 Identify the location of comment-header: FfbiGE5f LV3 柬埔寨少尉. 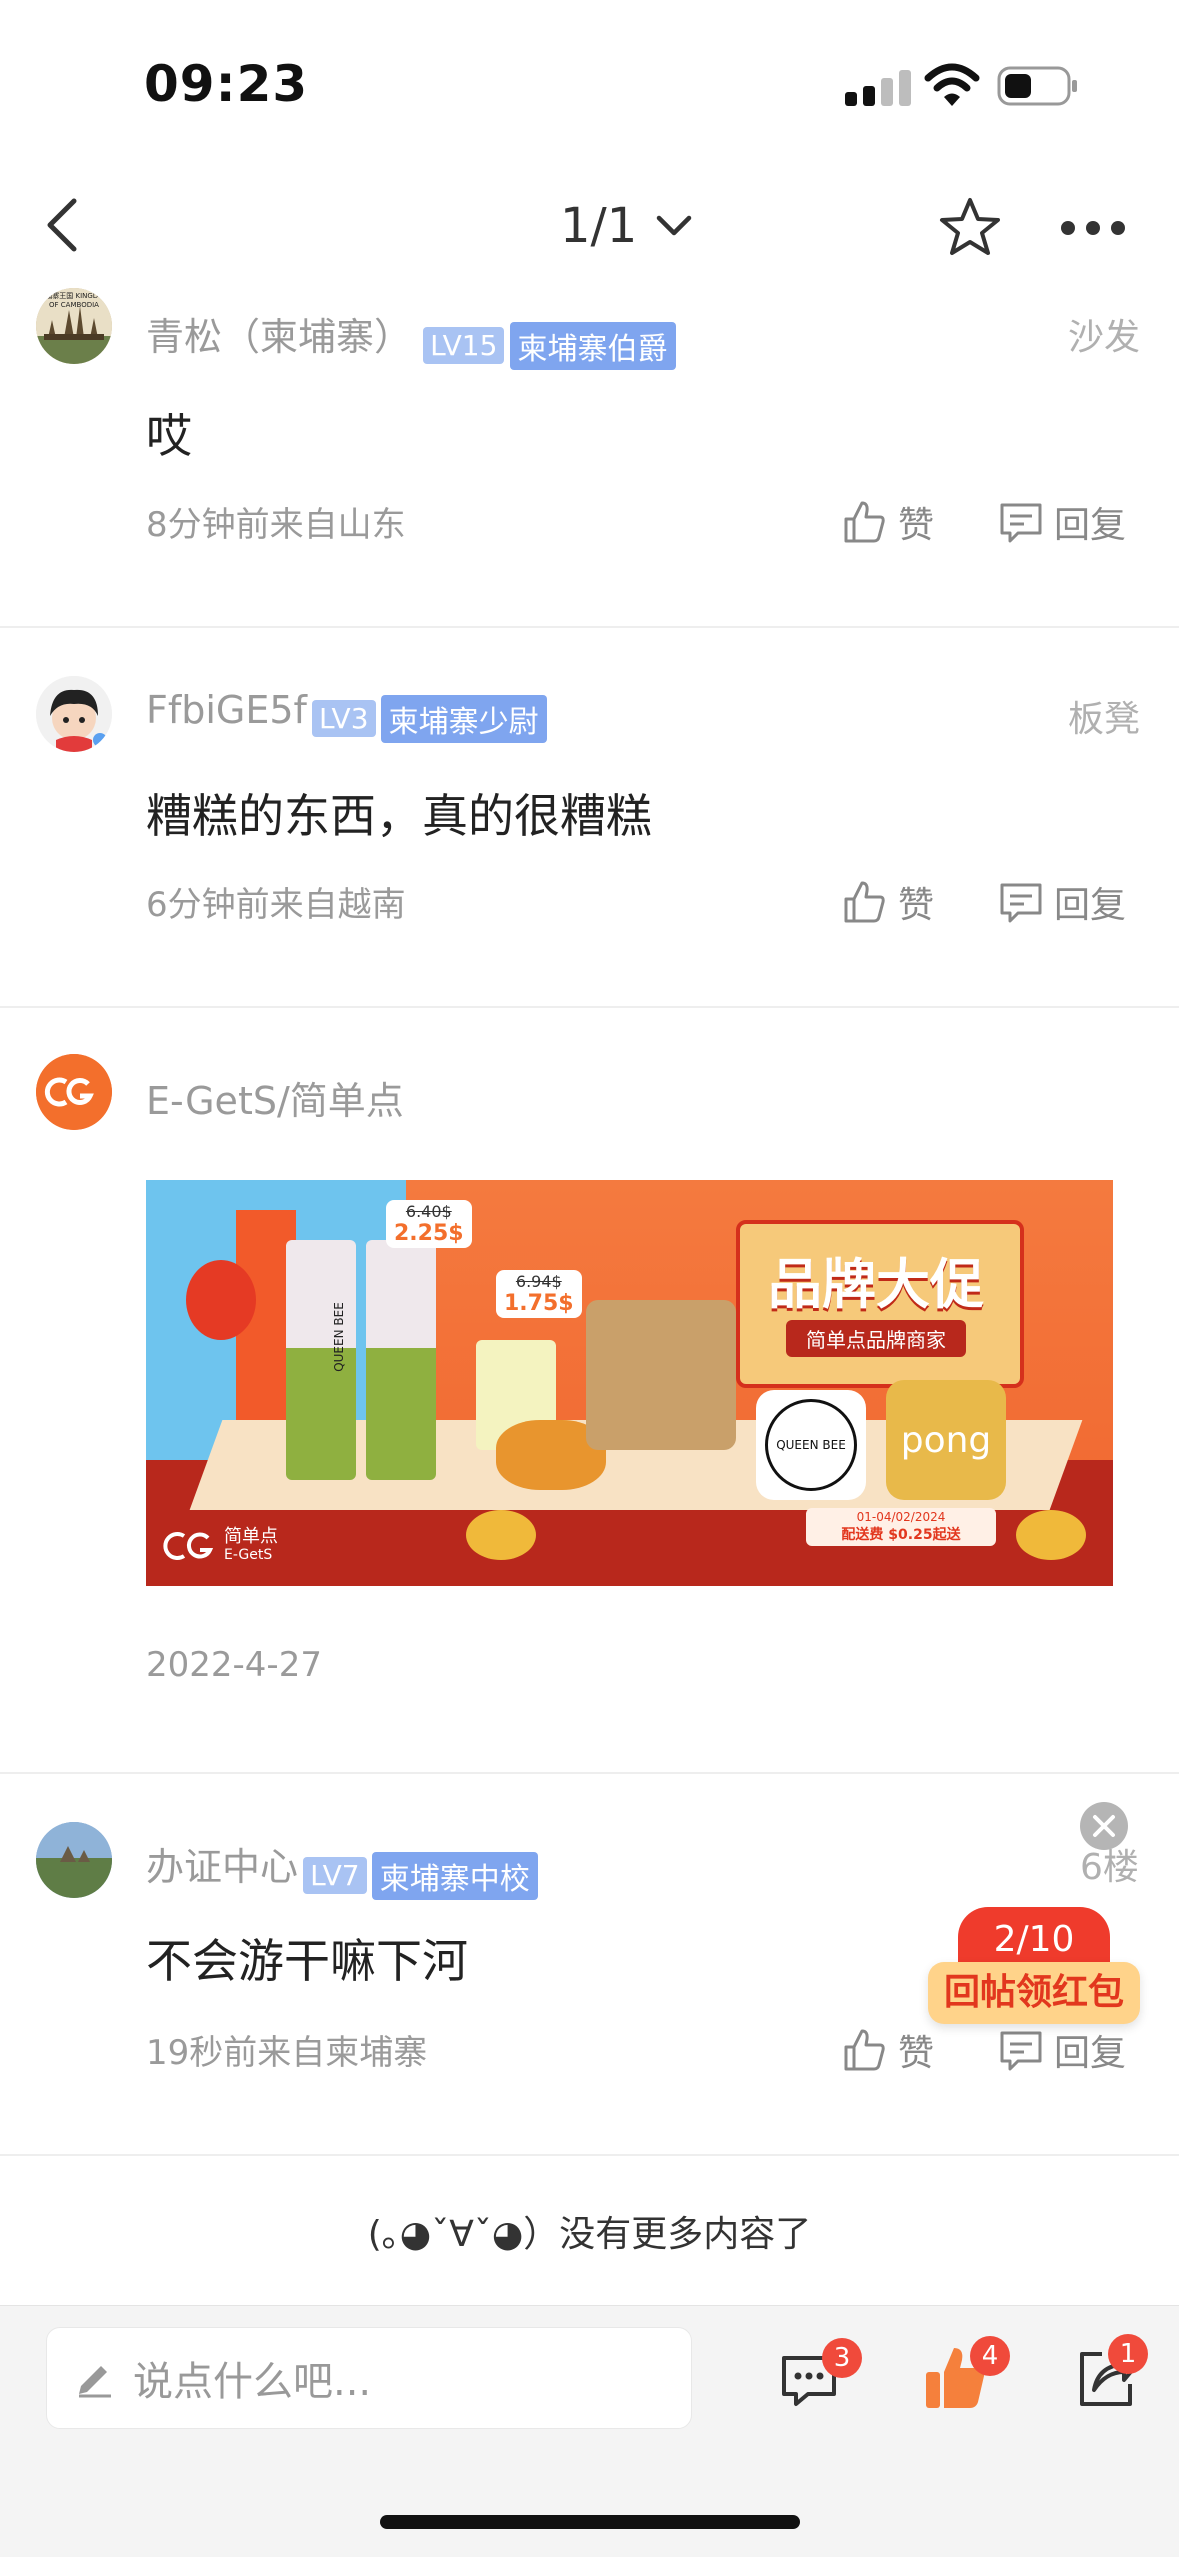
(346, 715).